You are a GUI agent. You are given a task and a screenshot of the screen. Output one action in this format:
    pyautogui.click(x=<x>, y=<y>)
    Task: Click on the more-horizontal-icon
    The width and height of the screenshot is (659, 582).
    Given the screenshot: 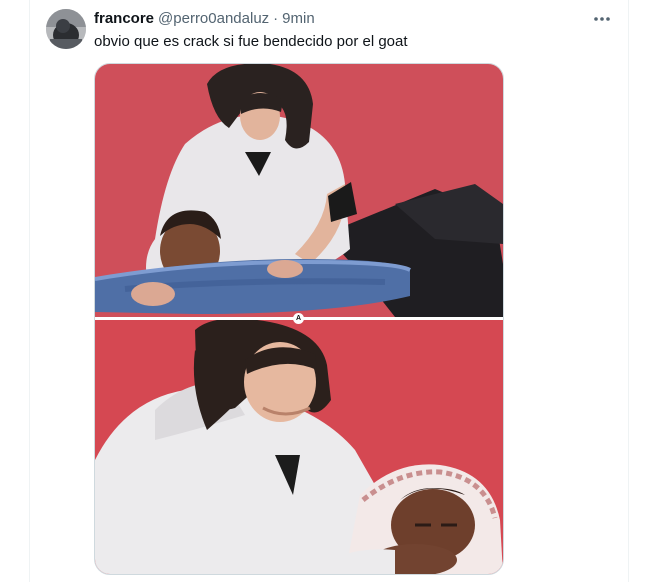 What is the action you would take?
    pyautogui.click(x=602, y=19)
    